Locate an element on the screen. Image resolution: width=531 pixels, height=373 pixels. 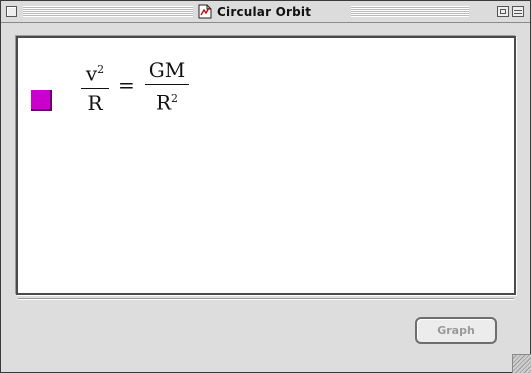
right-denominator: R2 is located at coordinates (167, 102).